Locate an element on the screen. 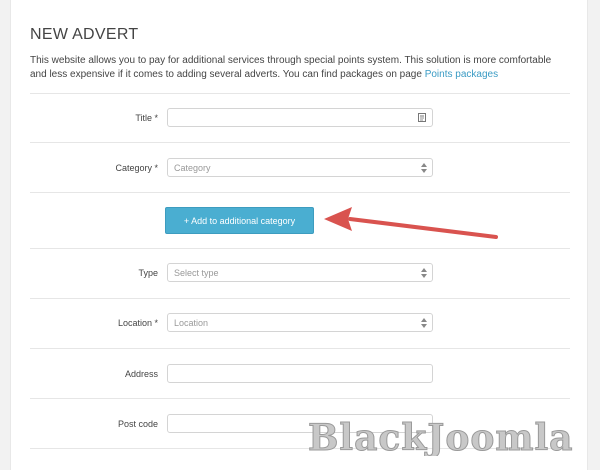 The height and width of the screenshot is (470, 600). watermark-text: BlackJoomla is located at coordinates (440, 436).